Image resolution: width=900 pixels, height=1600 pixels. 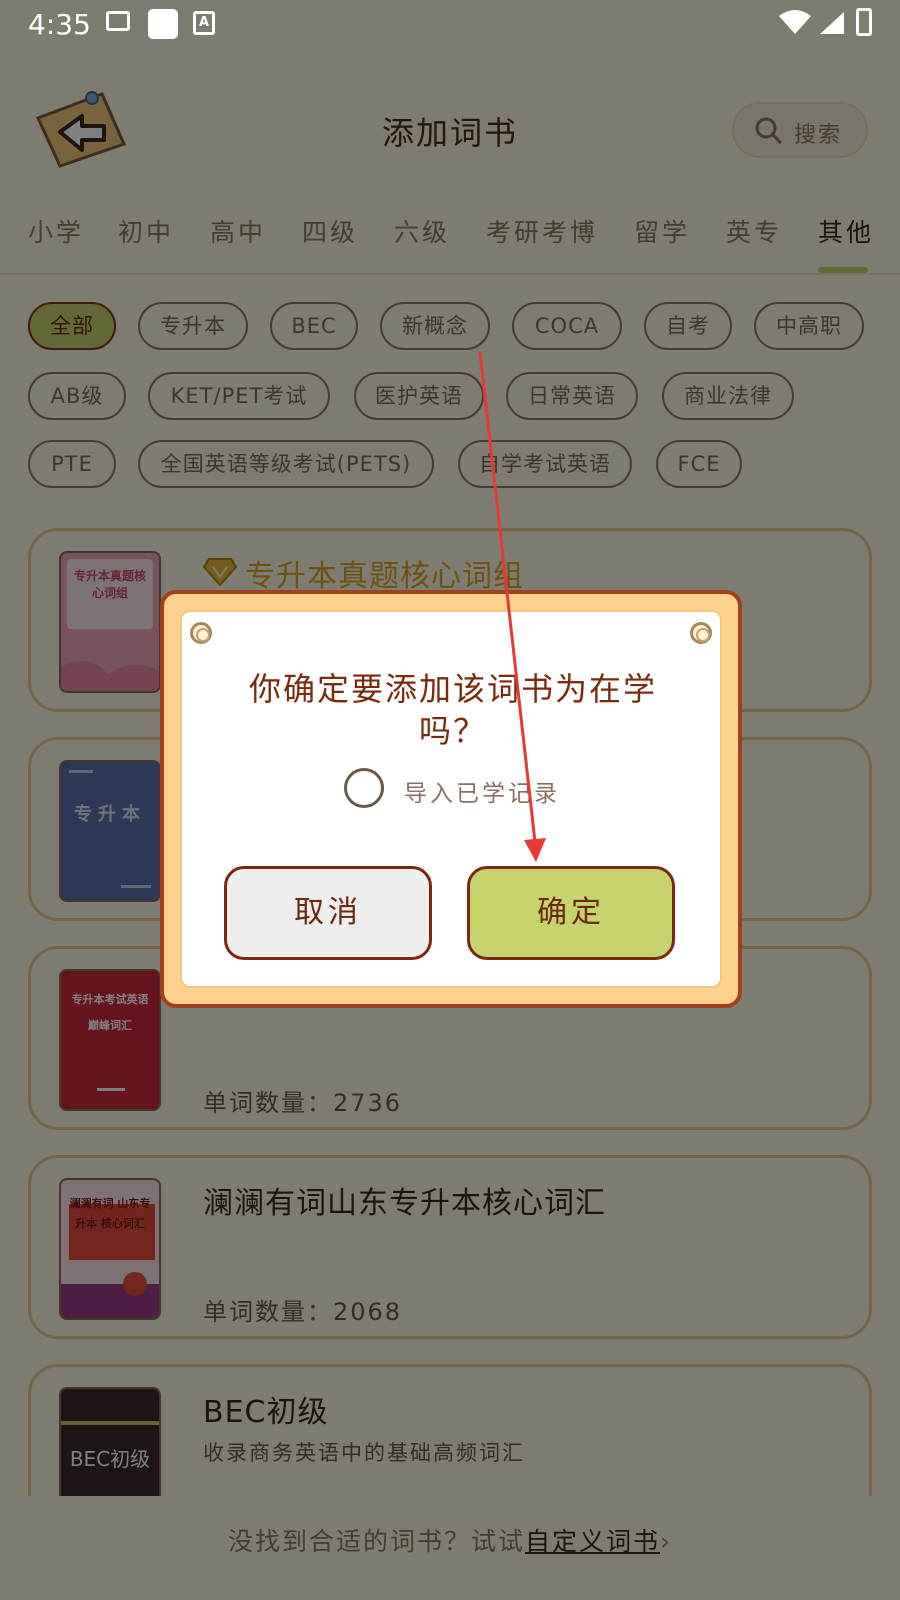 I want to click on status-bar: 4:35 A, so click(x=450, y=25).